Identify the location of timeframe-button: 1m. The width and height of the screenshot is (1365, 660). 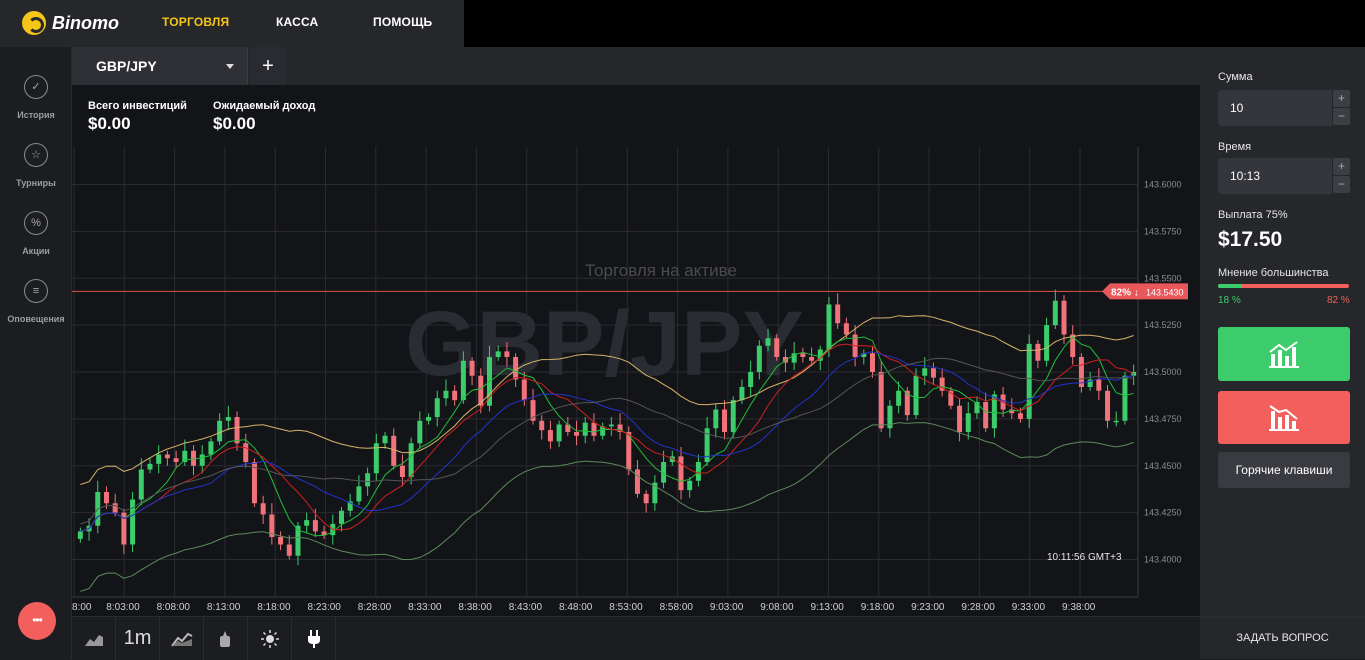
(138, 638).